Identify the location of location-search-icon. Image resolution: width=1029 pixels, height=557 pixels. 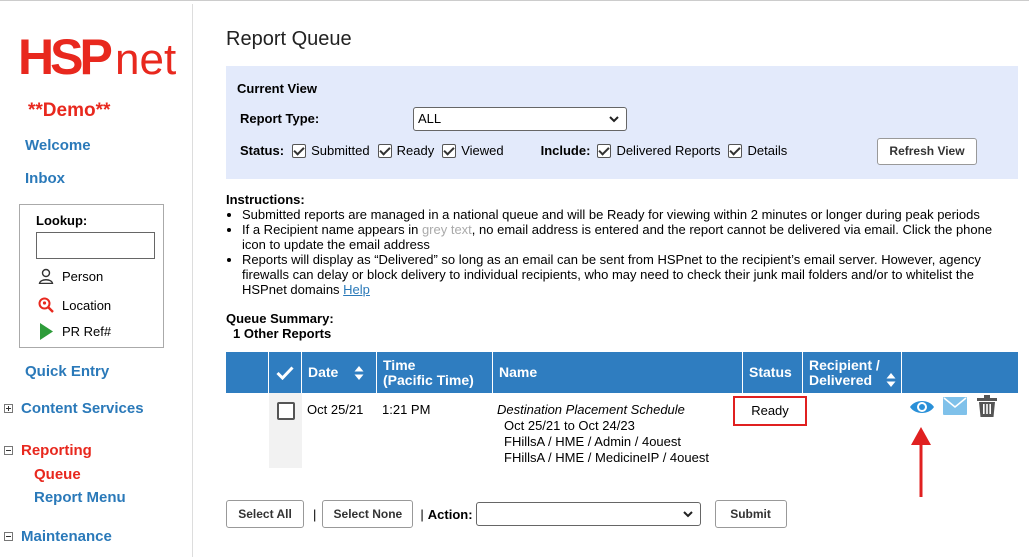
(46, 305).